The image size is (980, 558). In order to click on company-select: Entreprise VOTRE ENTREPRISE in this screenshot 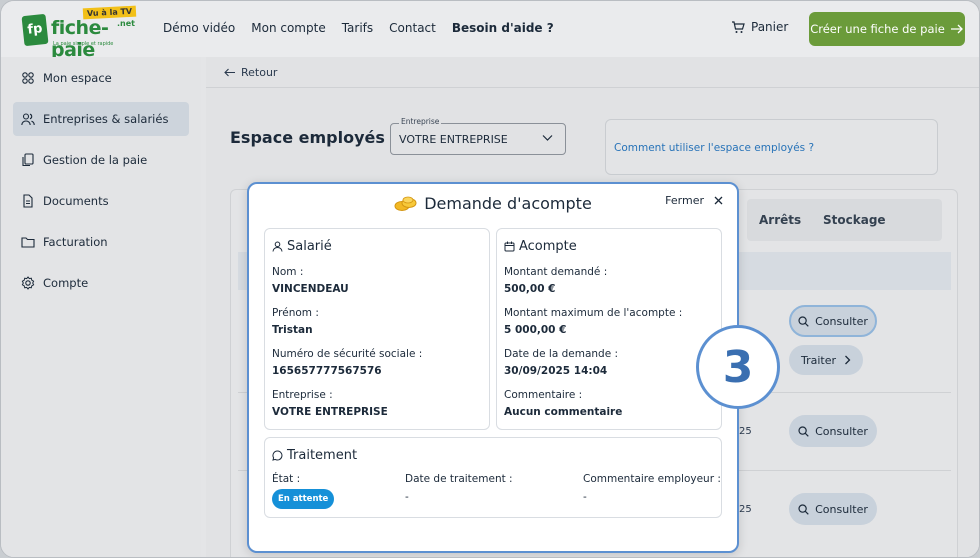, I will do `click(478, 136)`.